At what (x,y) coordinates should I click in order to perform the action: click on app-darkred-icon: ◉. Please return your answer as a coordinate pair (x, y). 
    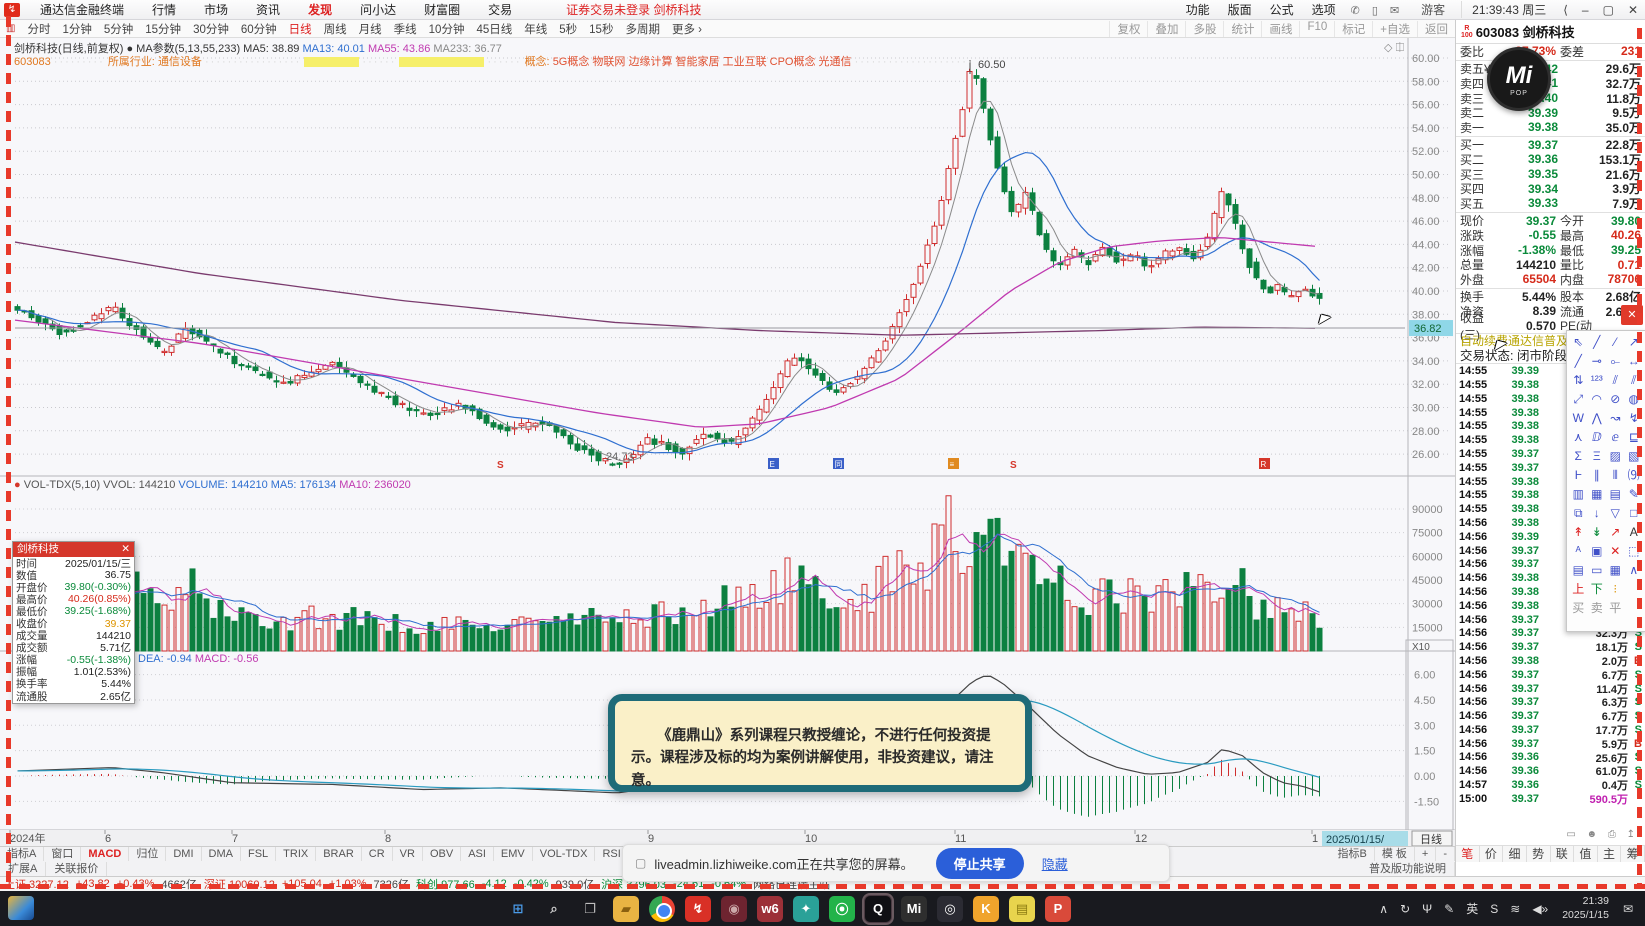
    Looking at the image, I should click on (734, 908).